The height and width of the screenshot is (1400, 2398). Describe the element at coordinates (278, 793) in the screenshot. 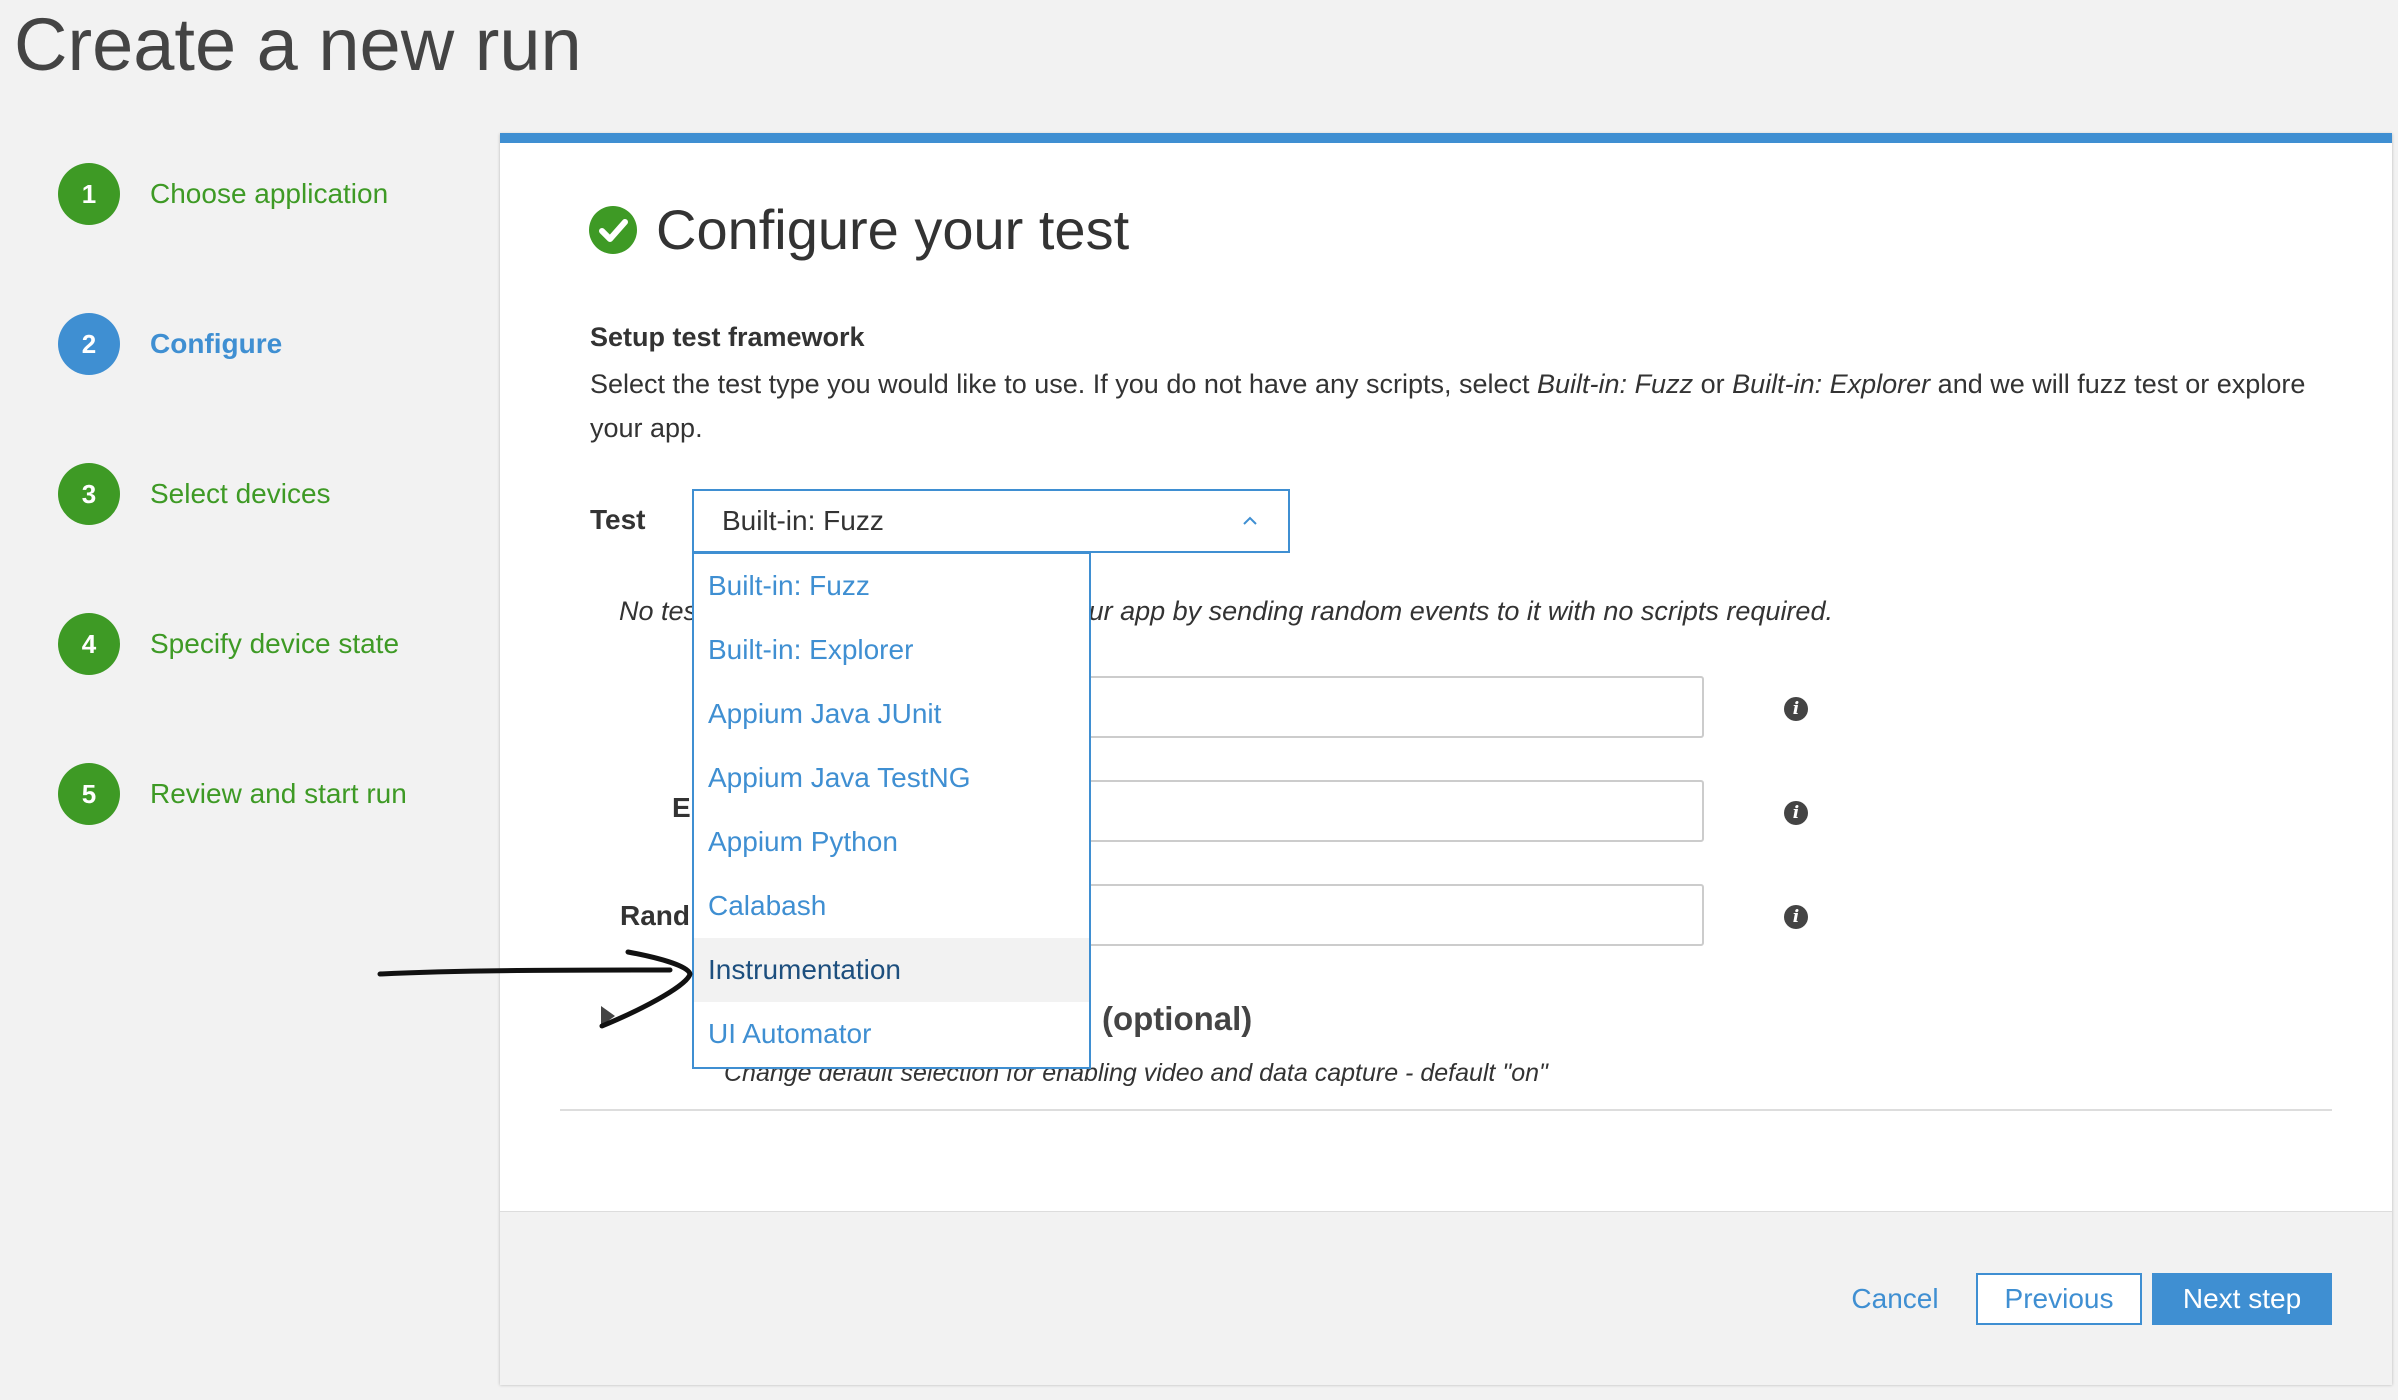

I see `step-label: Review and start run` at that location.